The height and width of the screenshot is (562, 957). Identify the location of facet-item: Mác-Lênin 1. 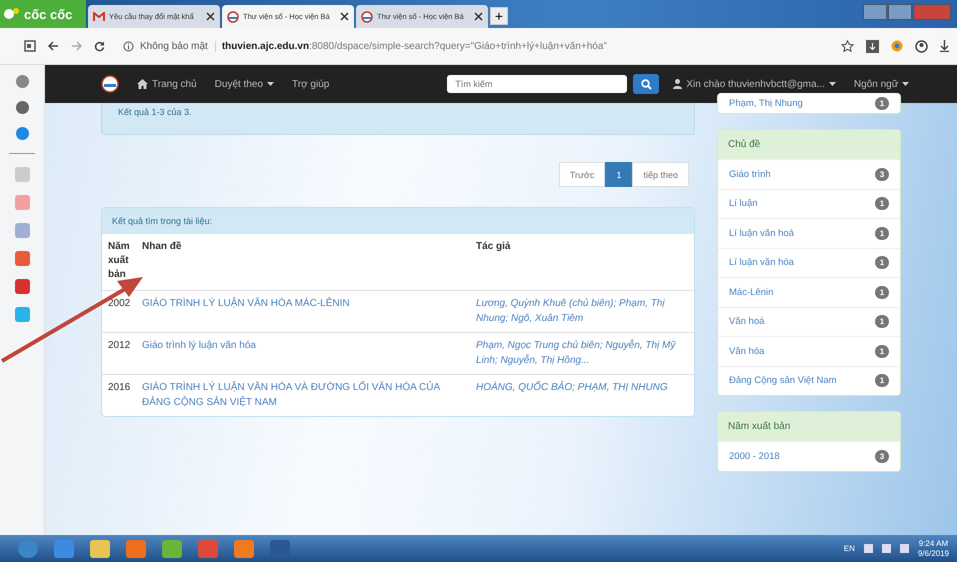
(809, 291).